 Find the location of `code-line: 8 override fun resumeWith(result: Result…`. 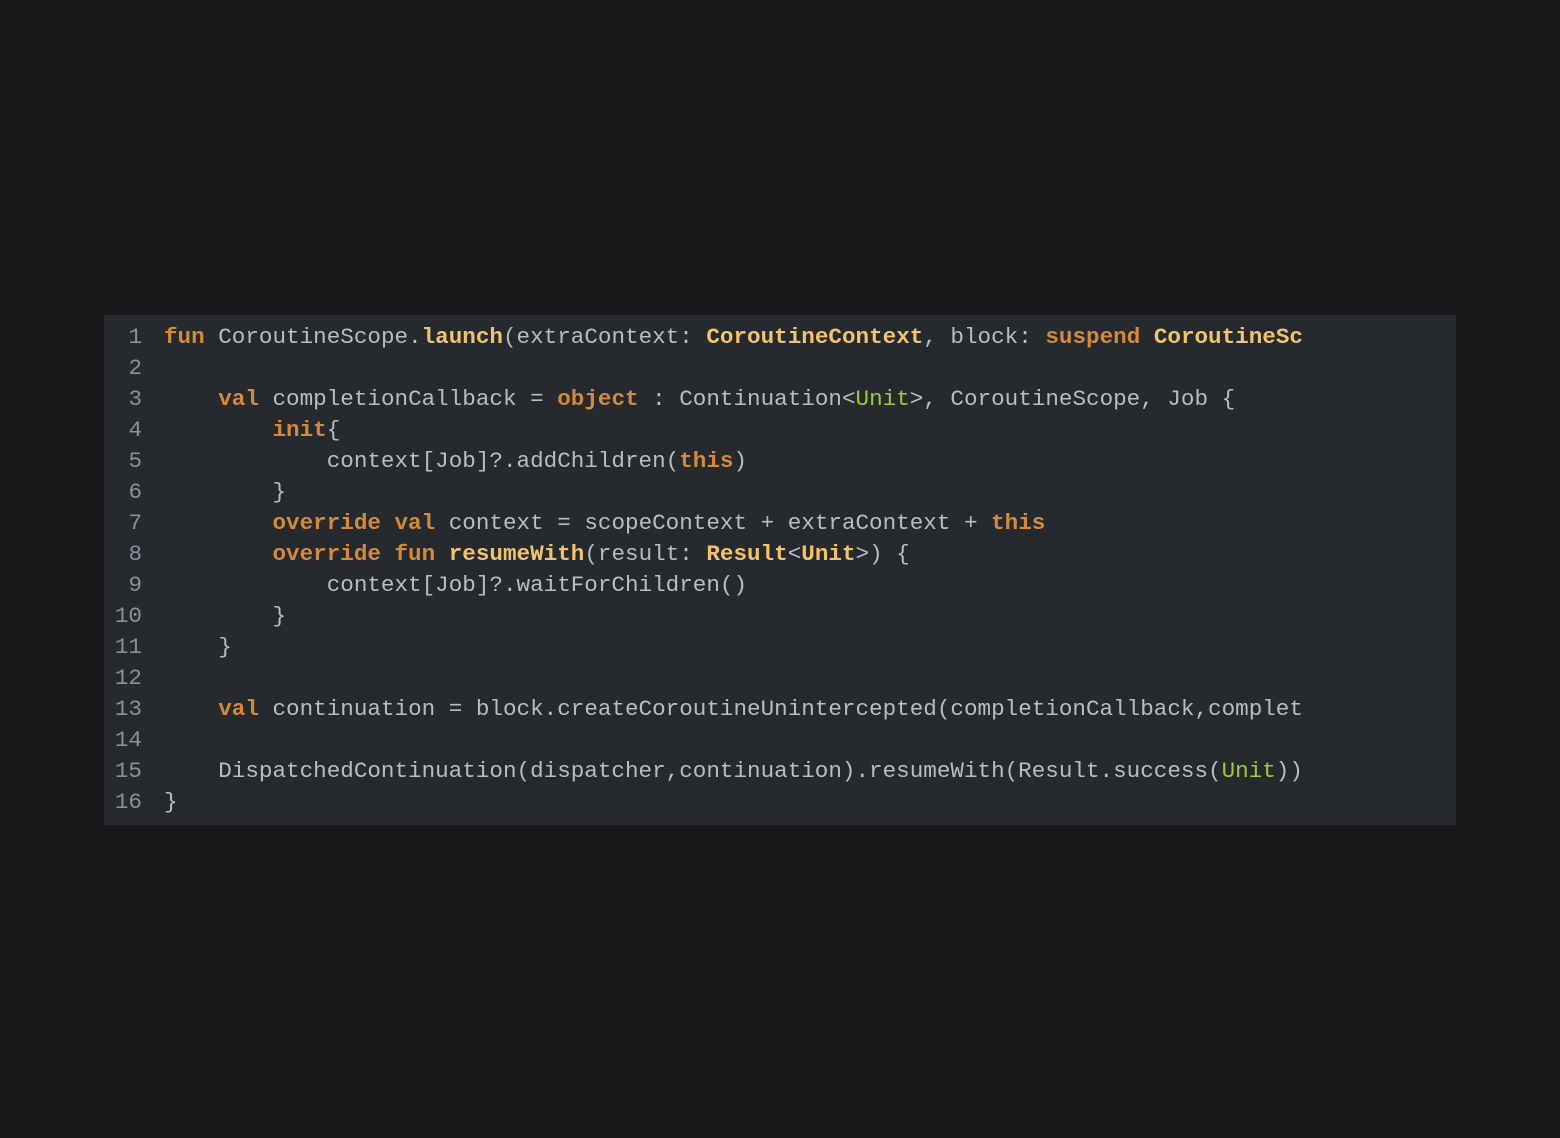

code-line: 8 override fun resumeWith(result: Result… is located at coordinates (780, 554).